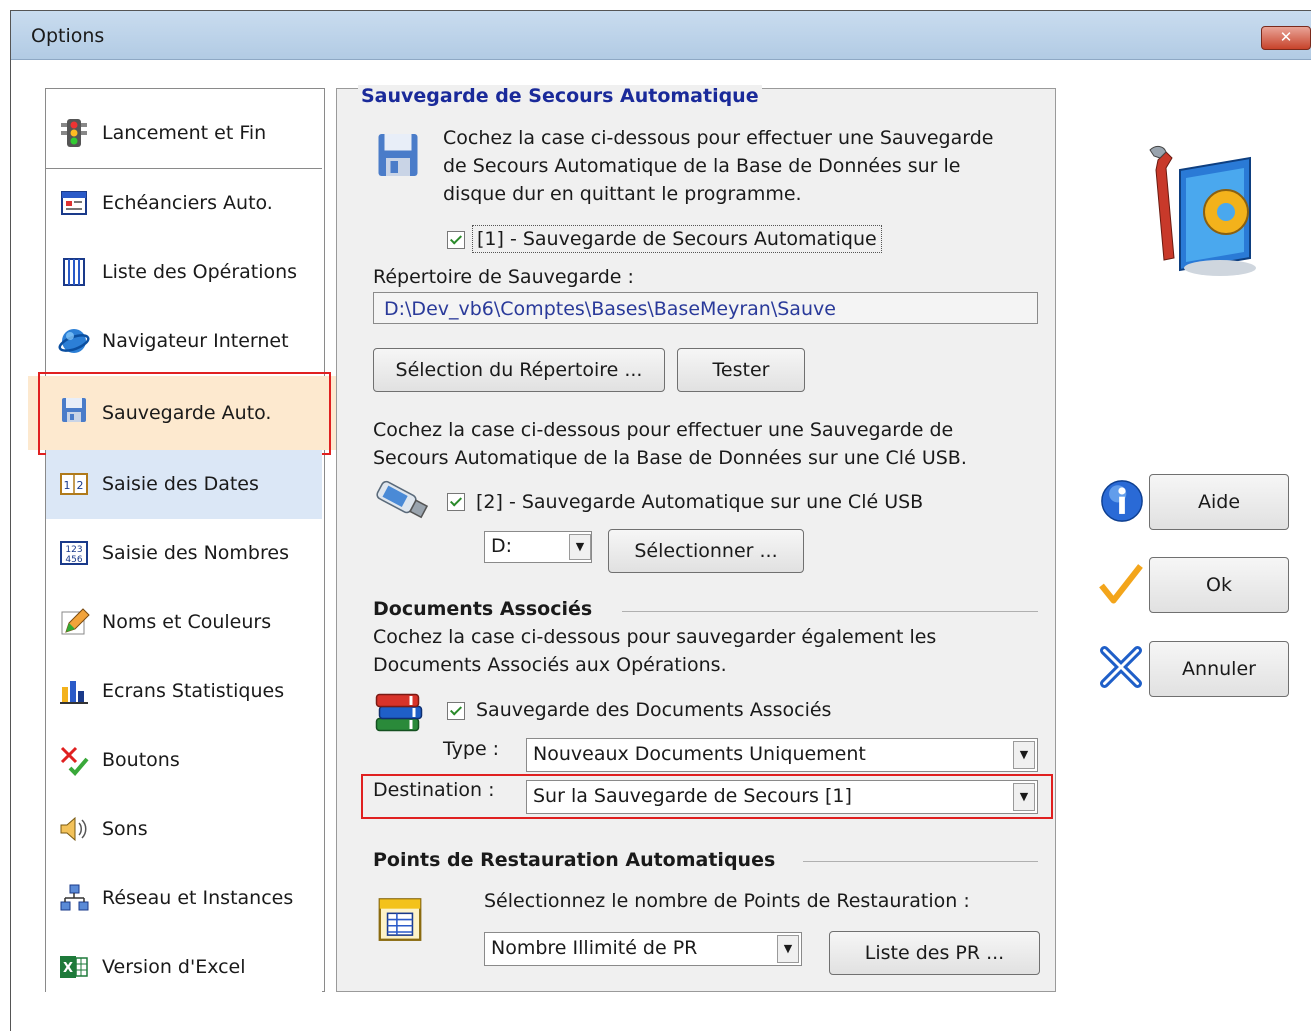 Image resolution: width=1311 pixels, height=1031 pixels. I want to click on group-title: Sauvegarde de Secours Automatique, so click(560, 96).